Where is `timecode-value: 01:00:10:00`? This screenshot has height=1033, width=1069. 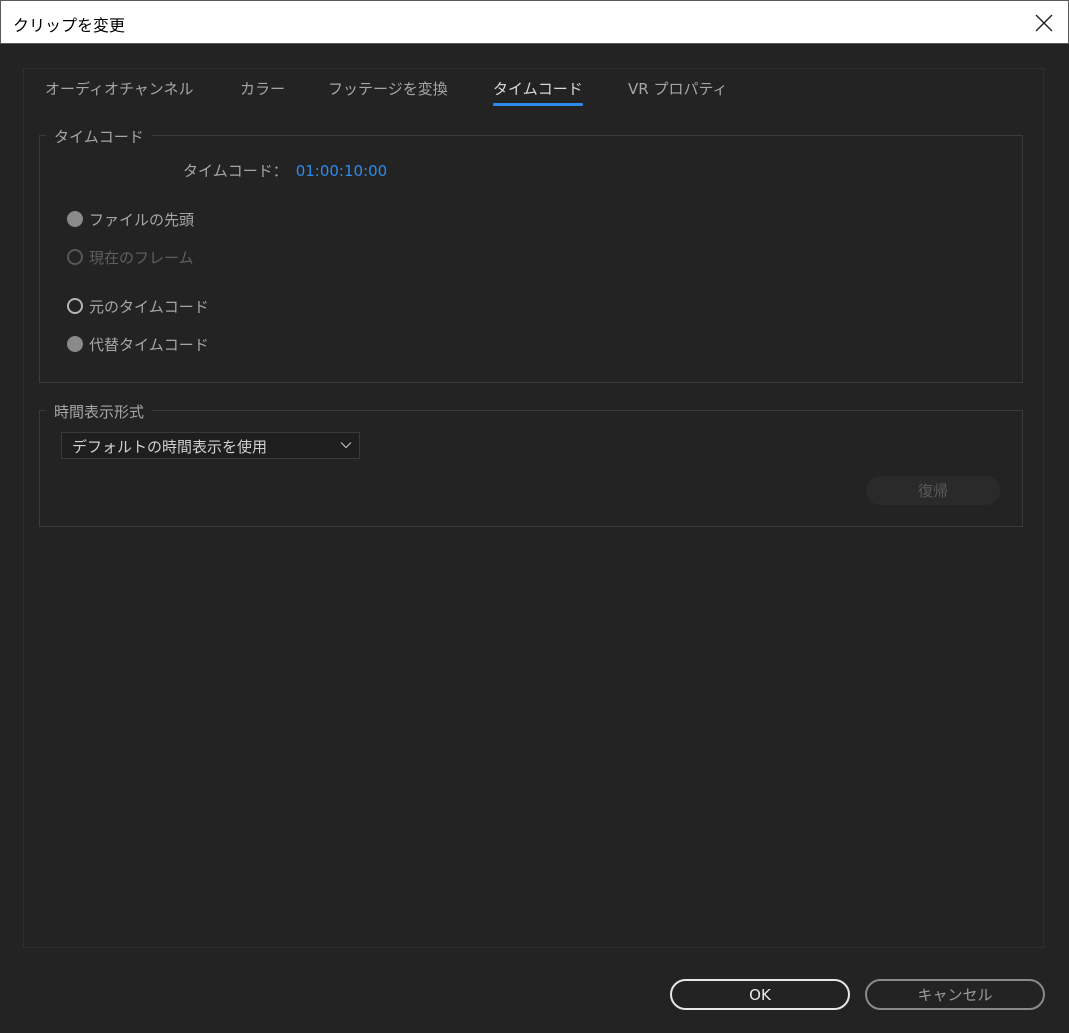
timecode-value: 01:00:10:00 is located at coordinates (342, 171).